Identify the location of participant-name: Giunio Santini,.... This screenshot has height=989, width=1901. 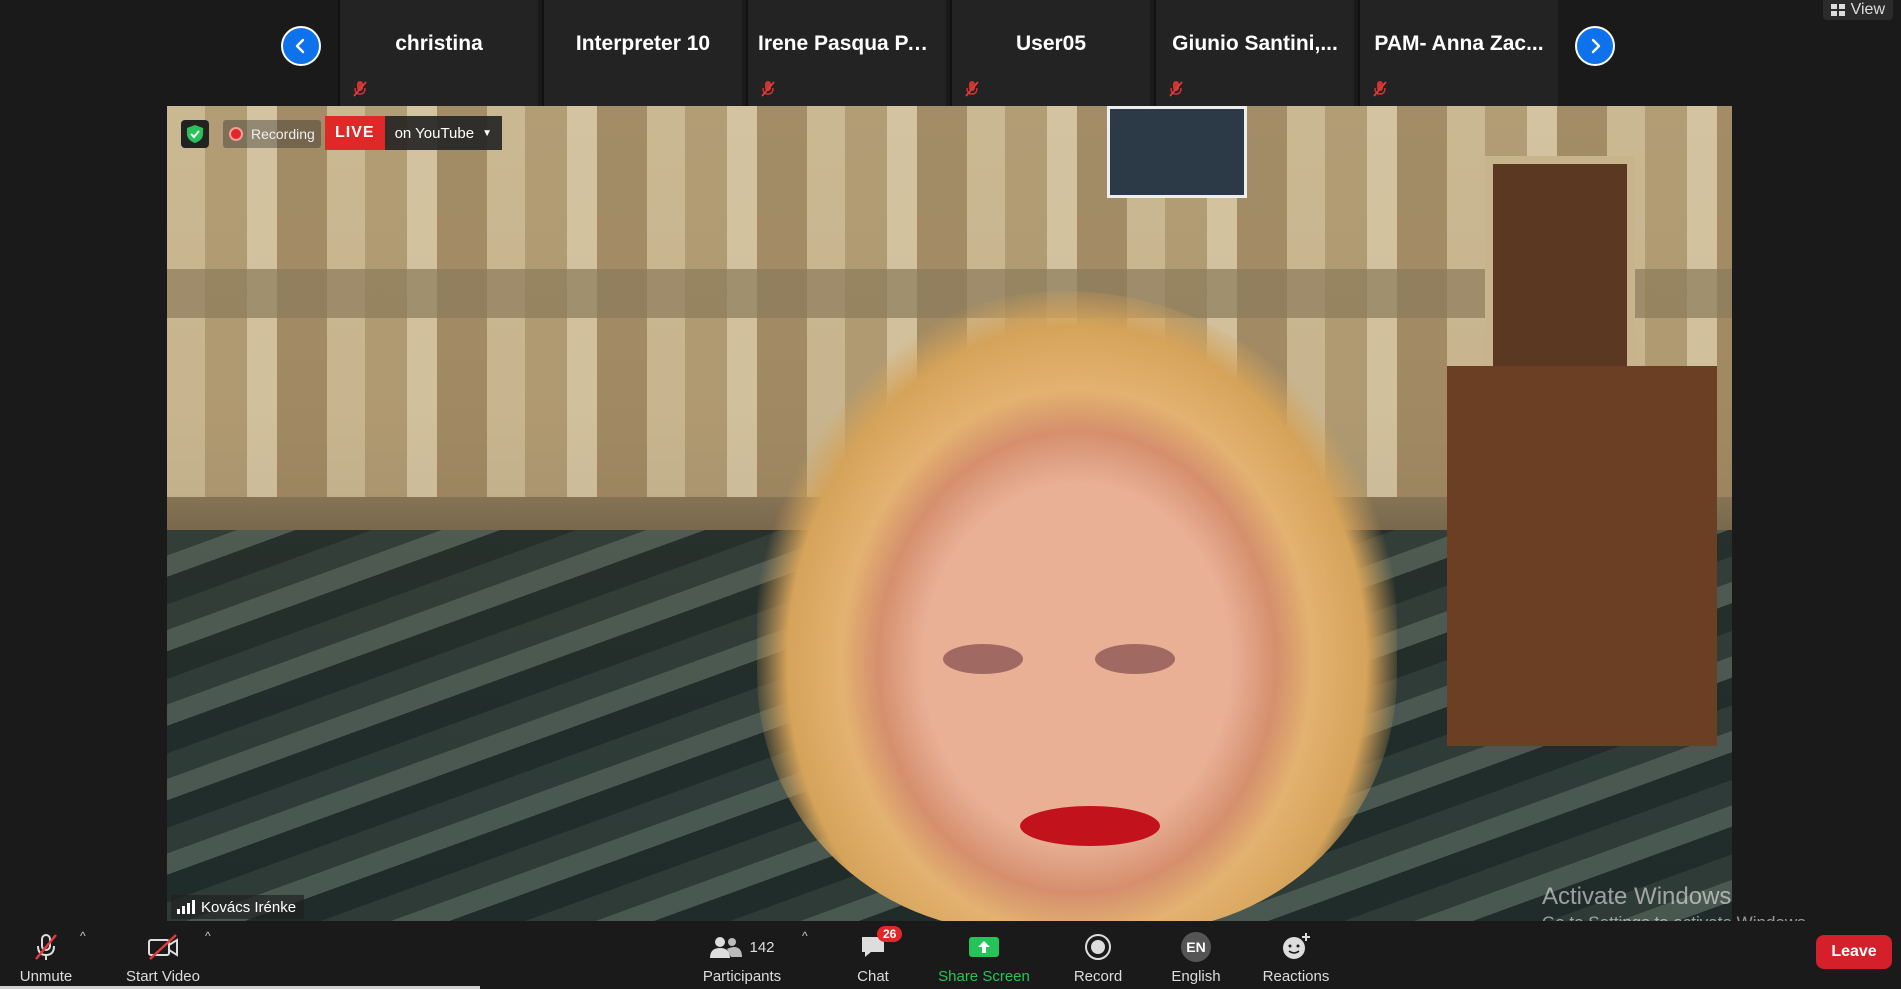
(1255, 43).